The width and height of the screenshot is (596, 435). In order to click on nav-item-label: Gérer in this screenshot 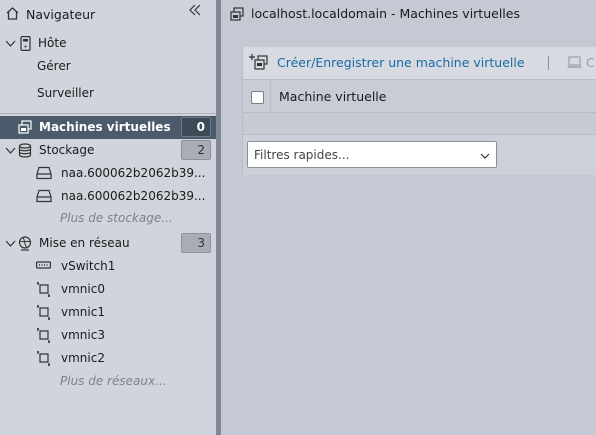, I will do `click(54, 66)`.